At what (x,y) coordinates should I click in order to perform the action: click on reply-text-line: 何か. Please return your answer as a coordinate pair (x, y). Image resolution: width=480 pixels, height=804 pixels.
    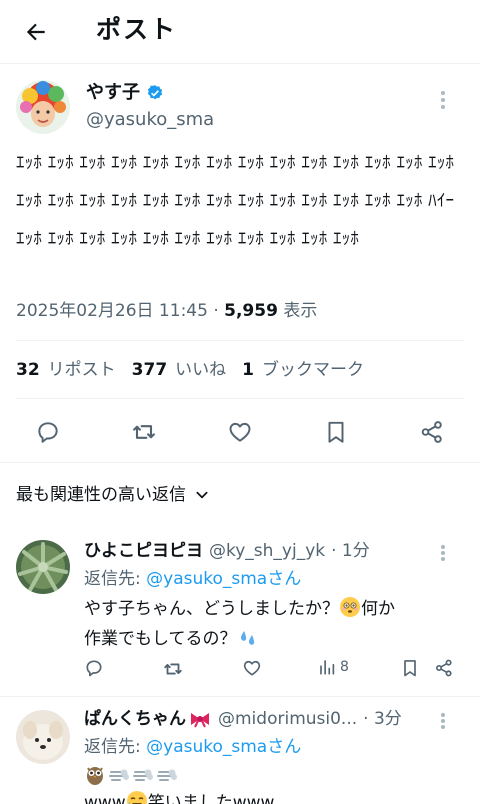
    Looking at the image, I should click on (378, 609).